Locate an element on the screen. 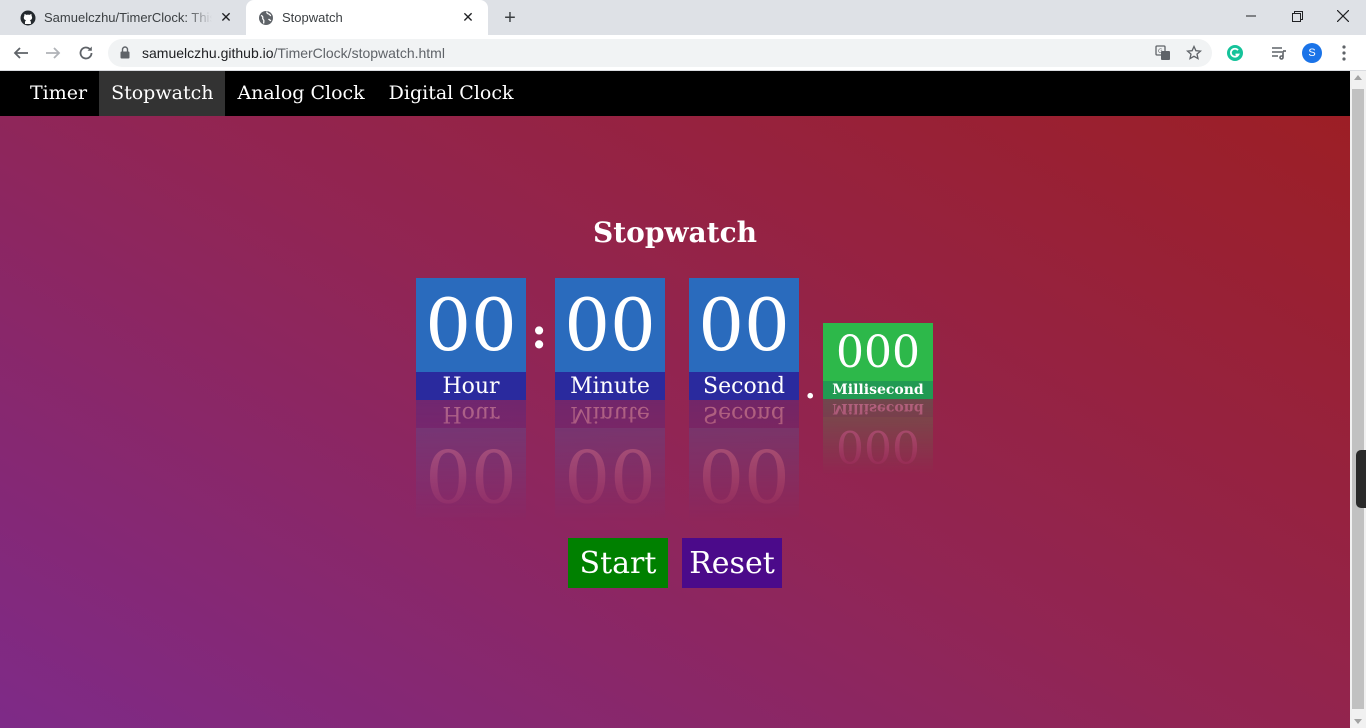 The image size is (1366, 728). back-arrow-icon is located at coordinates (21, 53).